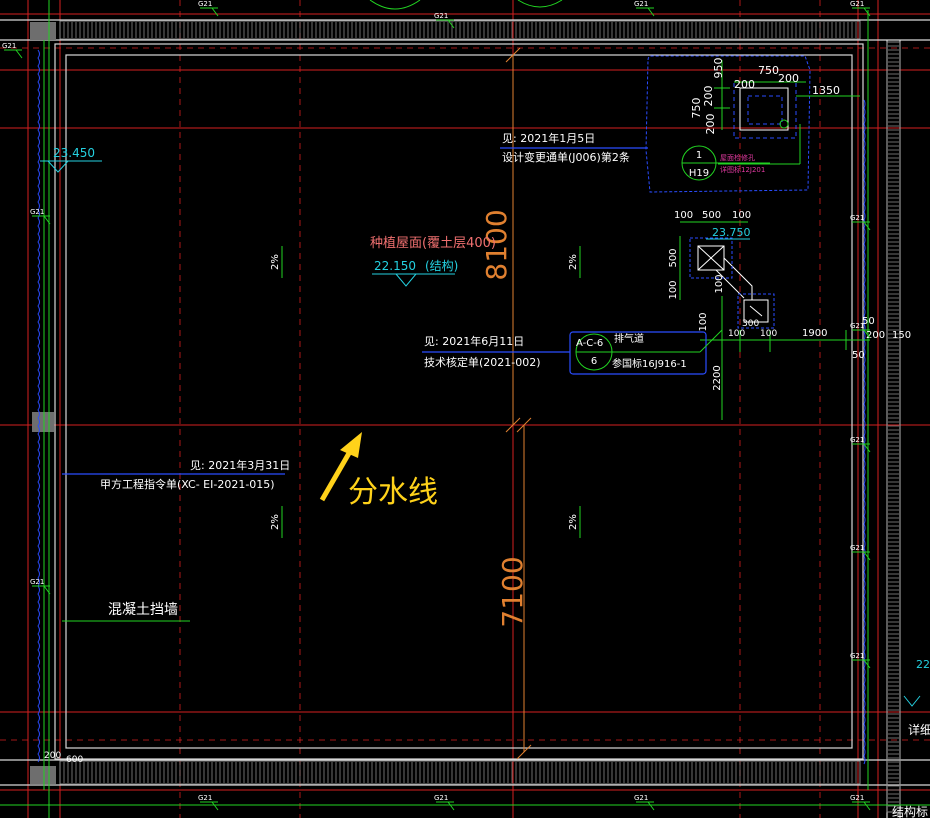 Image resolution: width=930 pixels, height=818 pixels. What do you see at coordinates (711, 215) in the screenshot?
I see `dim-500-a: 500` at bounding box center [711, 215].